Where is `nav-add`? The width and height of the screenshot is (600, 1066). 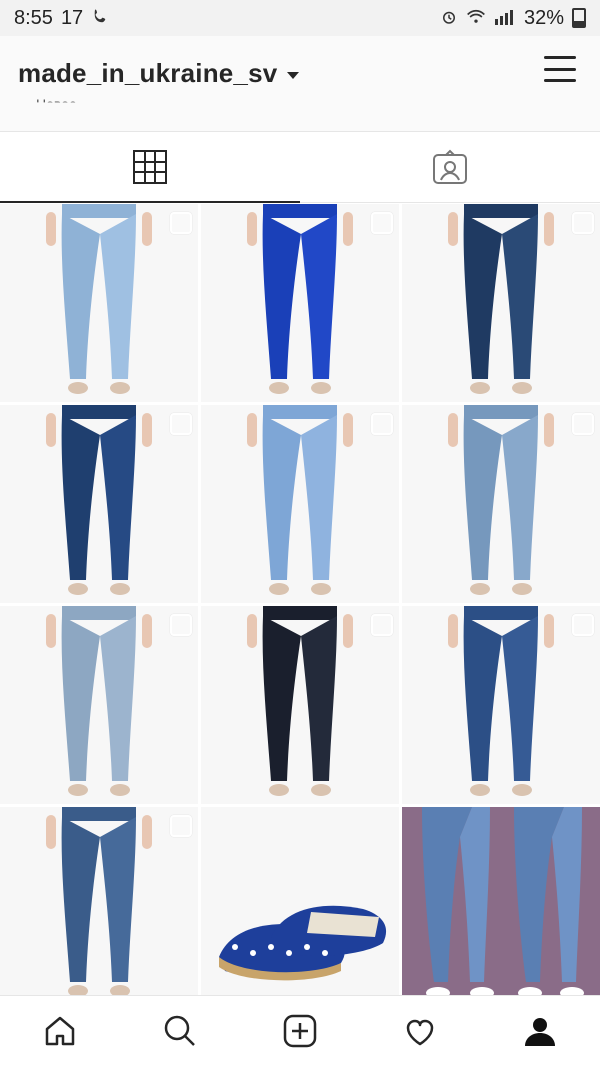
nav-add is located at coordinates (300, 1031).